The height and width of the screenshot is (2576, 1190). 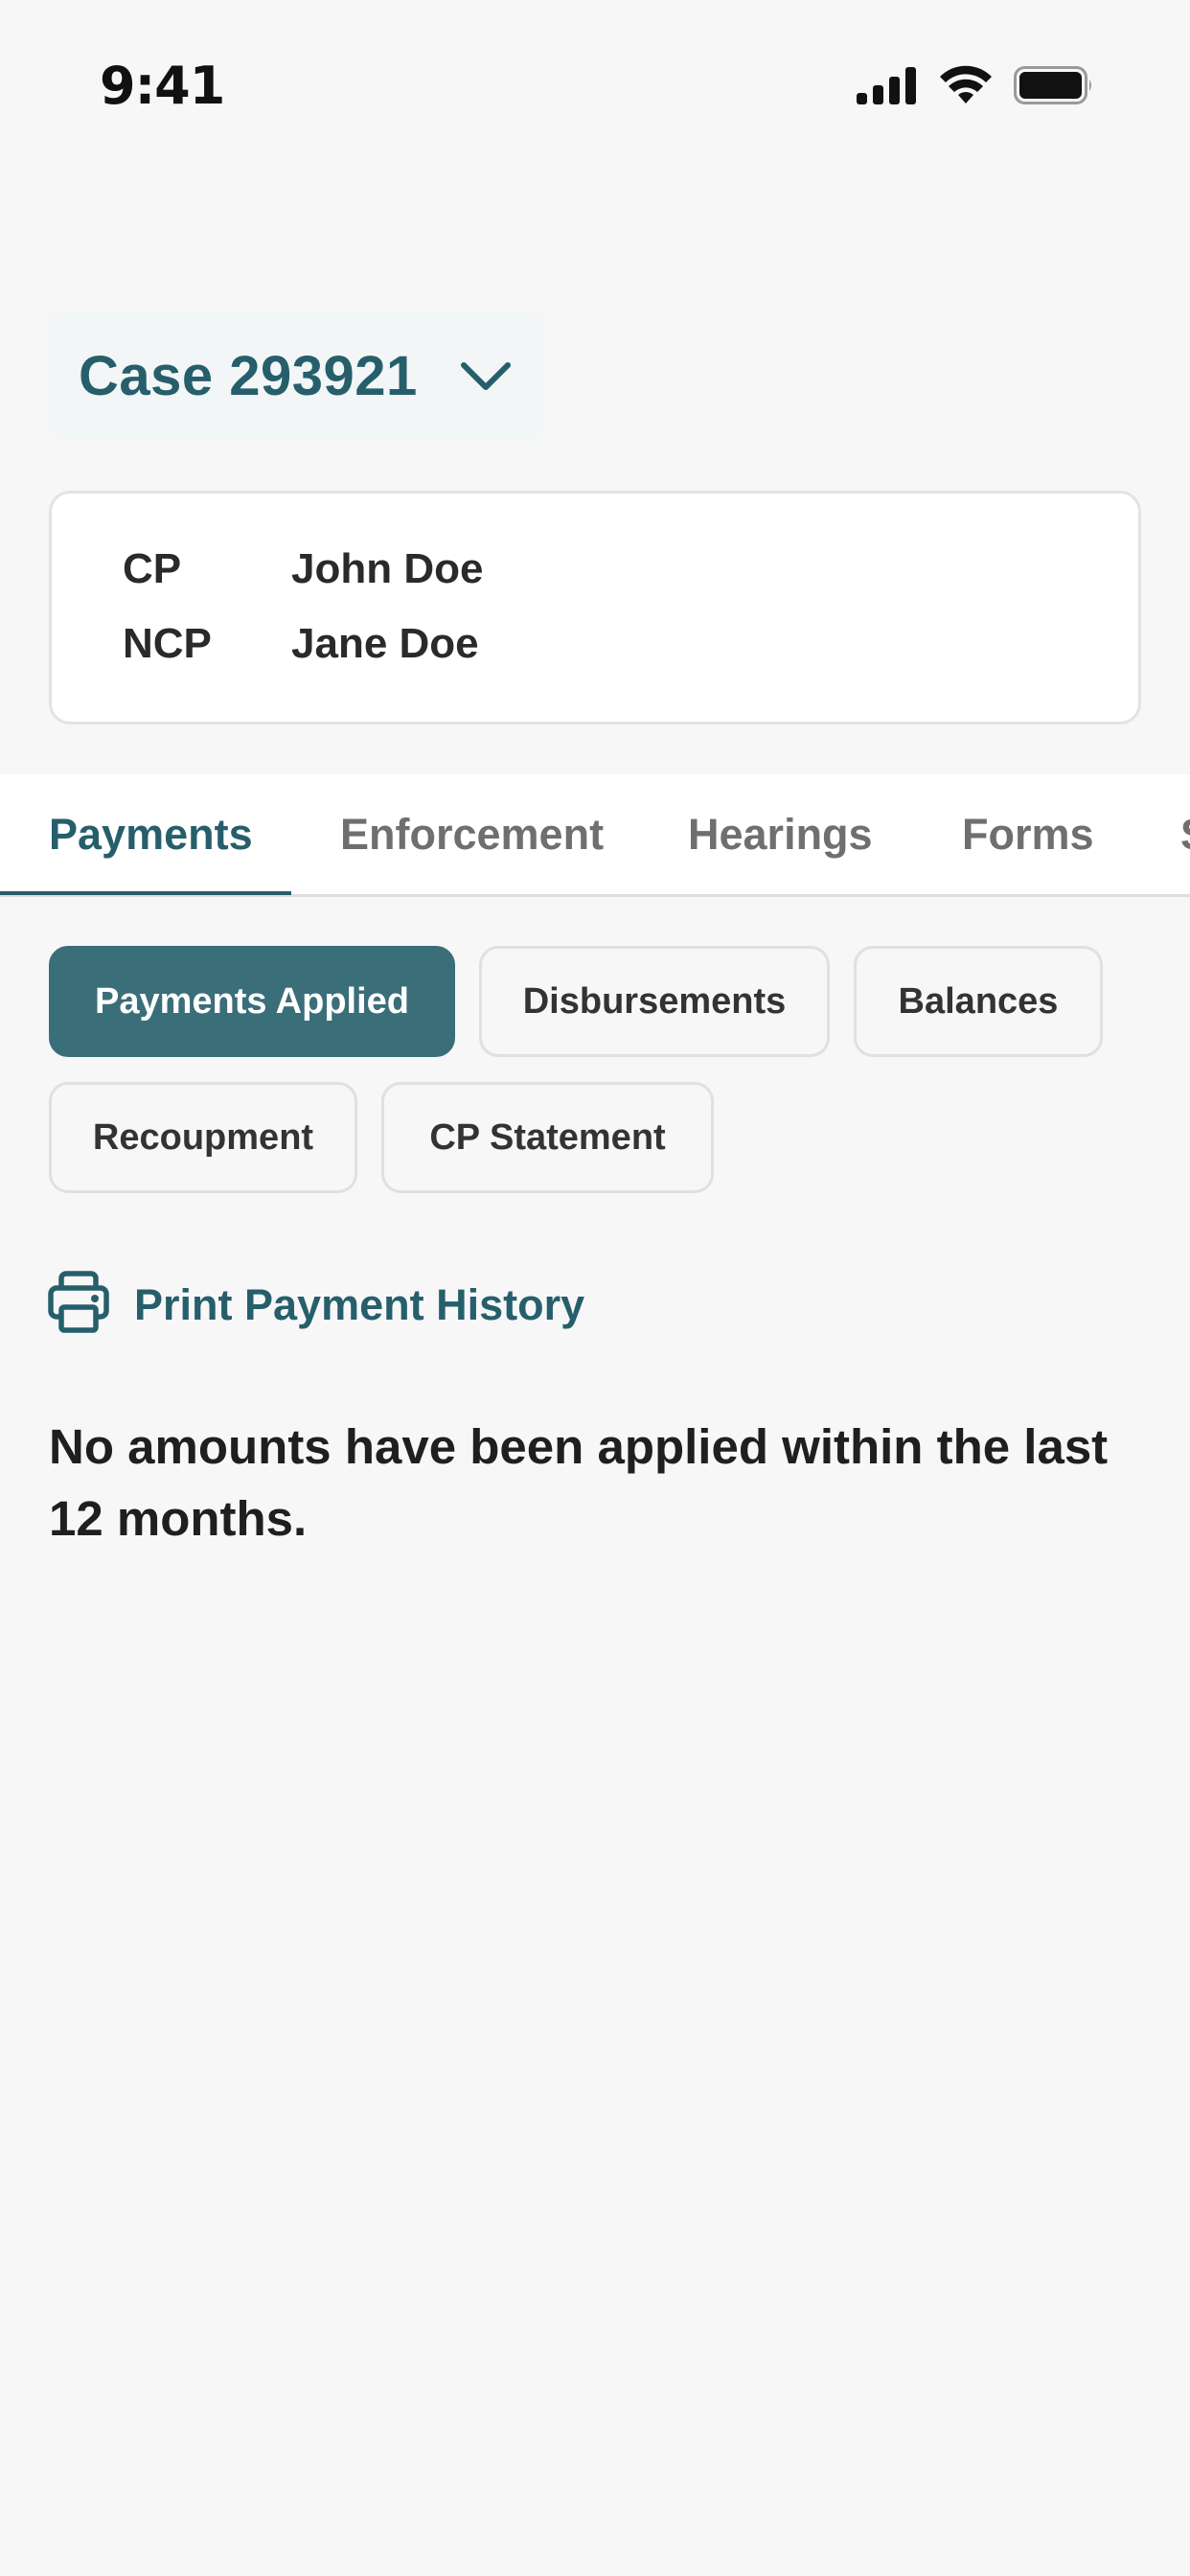 What do you see at coordinates (146, 893) in the screenshot?
I see `active-tab-indicator` at bounding box center [146, 893].